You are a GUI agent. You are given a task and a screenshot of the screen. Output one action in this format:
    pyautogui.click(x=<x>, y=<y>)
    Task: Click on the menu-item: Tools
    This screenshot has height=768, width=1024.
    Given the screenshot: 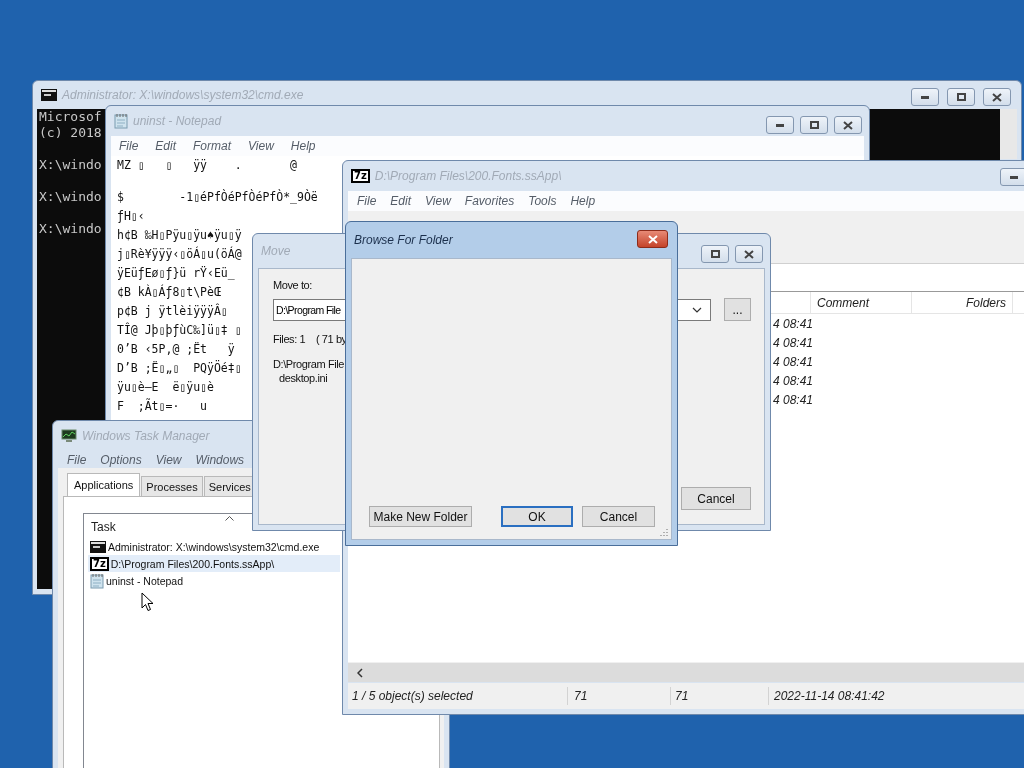 What is the action you would take?
    pyautogui.click(x=542, y=201)
    